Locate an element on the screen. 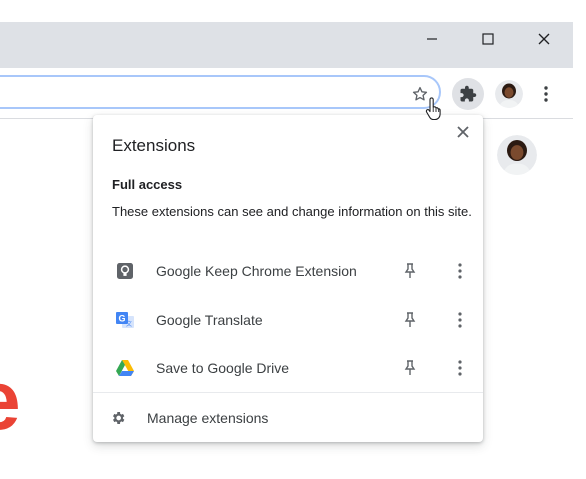  extensions-button is located at coordinates (468, 94).